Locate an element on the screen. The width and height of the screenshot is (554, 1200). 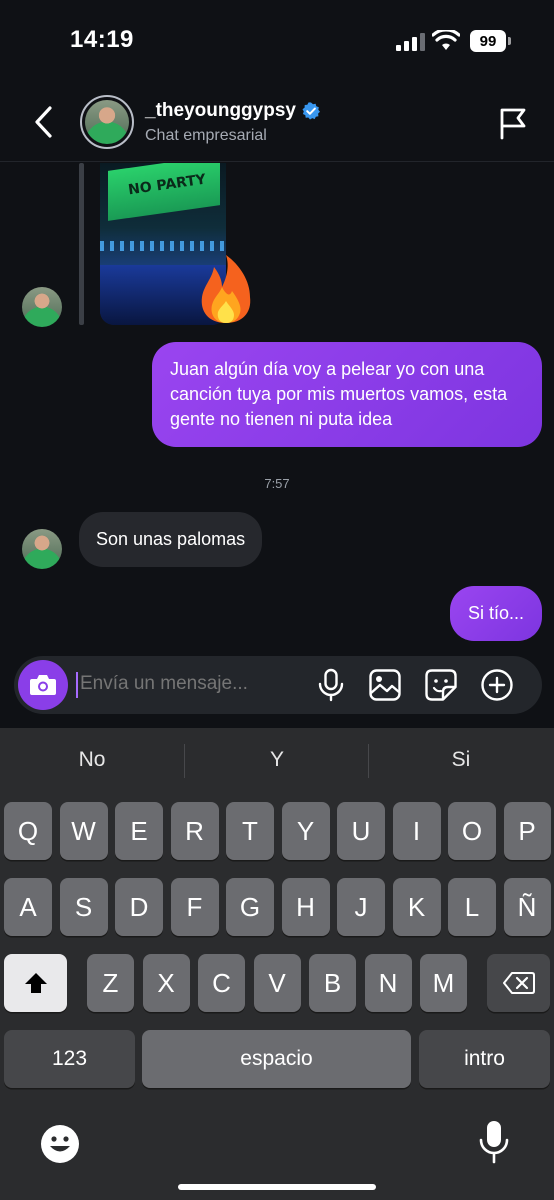
message-composer is located at coordinates (278, 685).